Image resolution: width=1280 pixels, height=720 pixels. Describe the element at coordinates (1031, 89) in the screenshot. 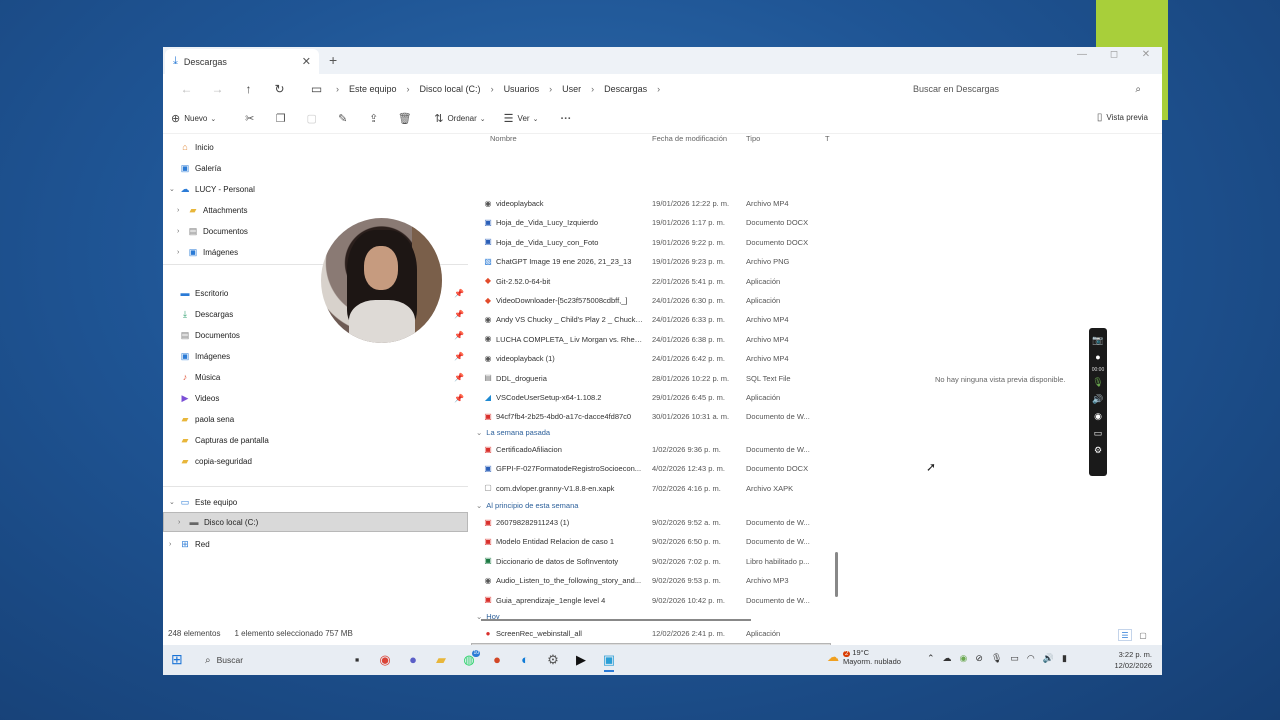

I see `search-input: Buscar en Descargas ⌕` at that location.